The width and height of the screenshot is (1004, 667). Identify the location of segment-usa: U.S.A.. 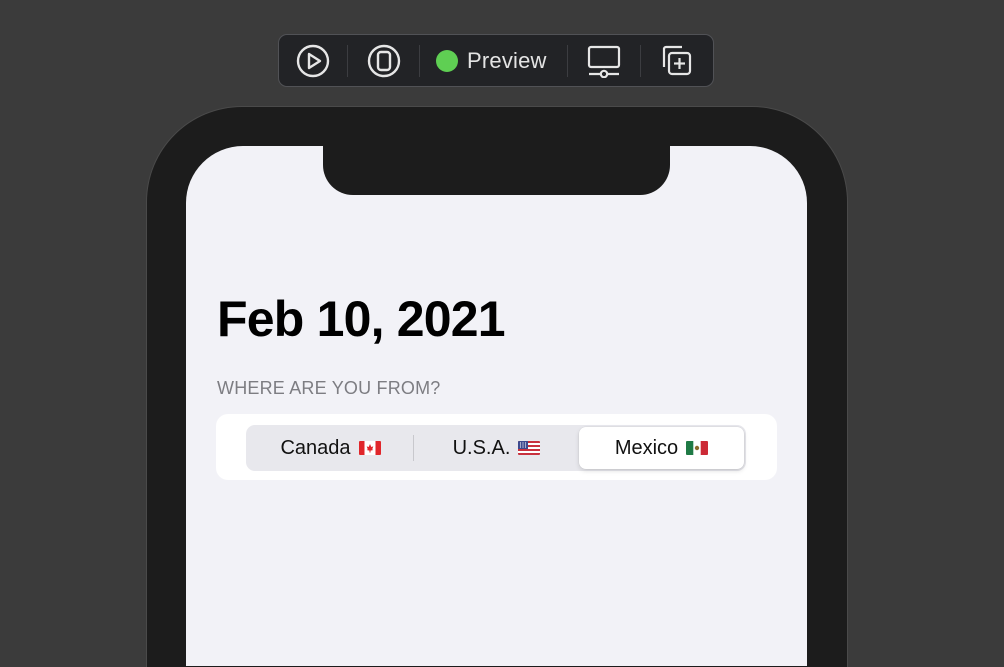
(496, 448).